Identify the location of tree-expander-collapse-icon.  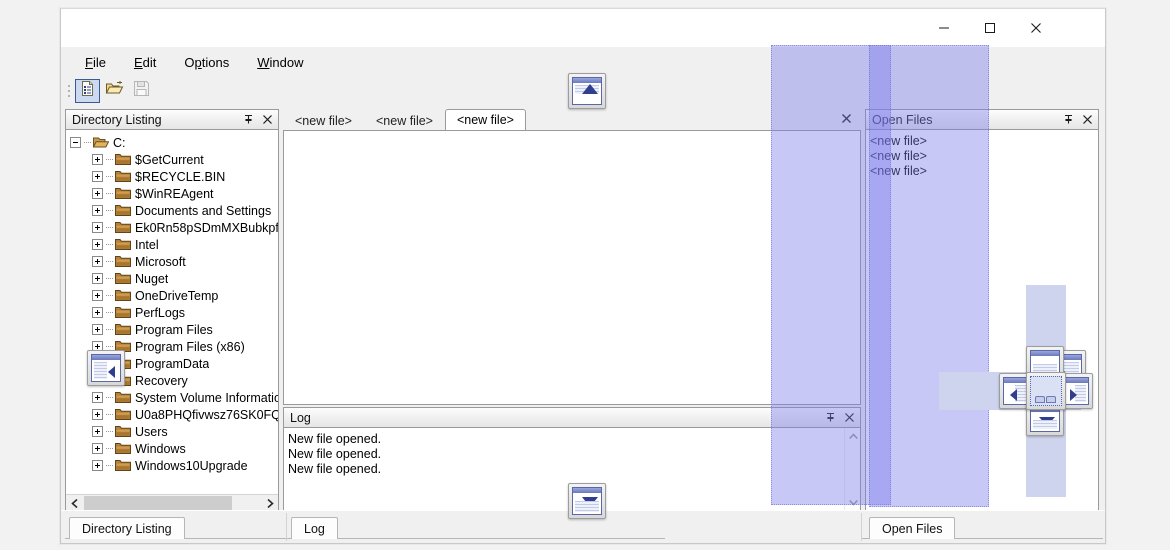
(75, 142).